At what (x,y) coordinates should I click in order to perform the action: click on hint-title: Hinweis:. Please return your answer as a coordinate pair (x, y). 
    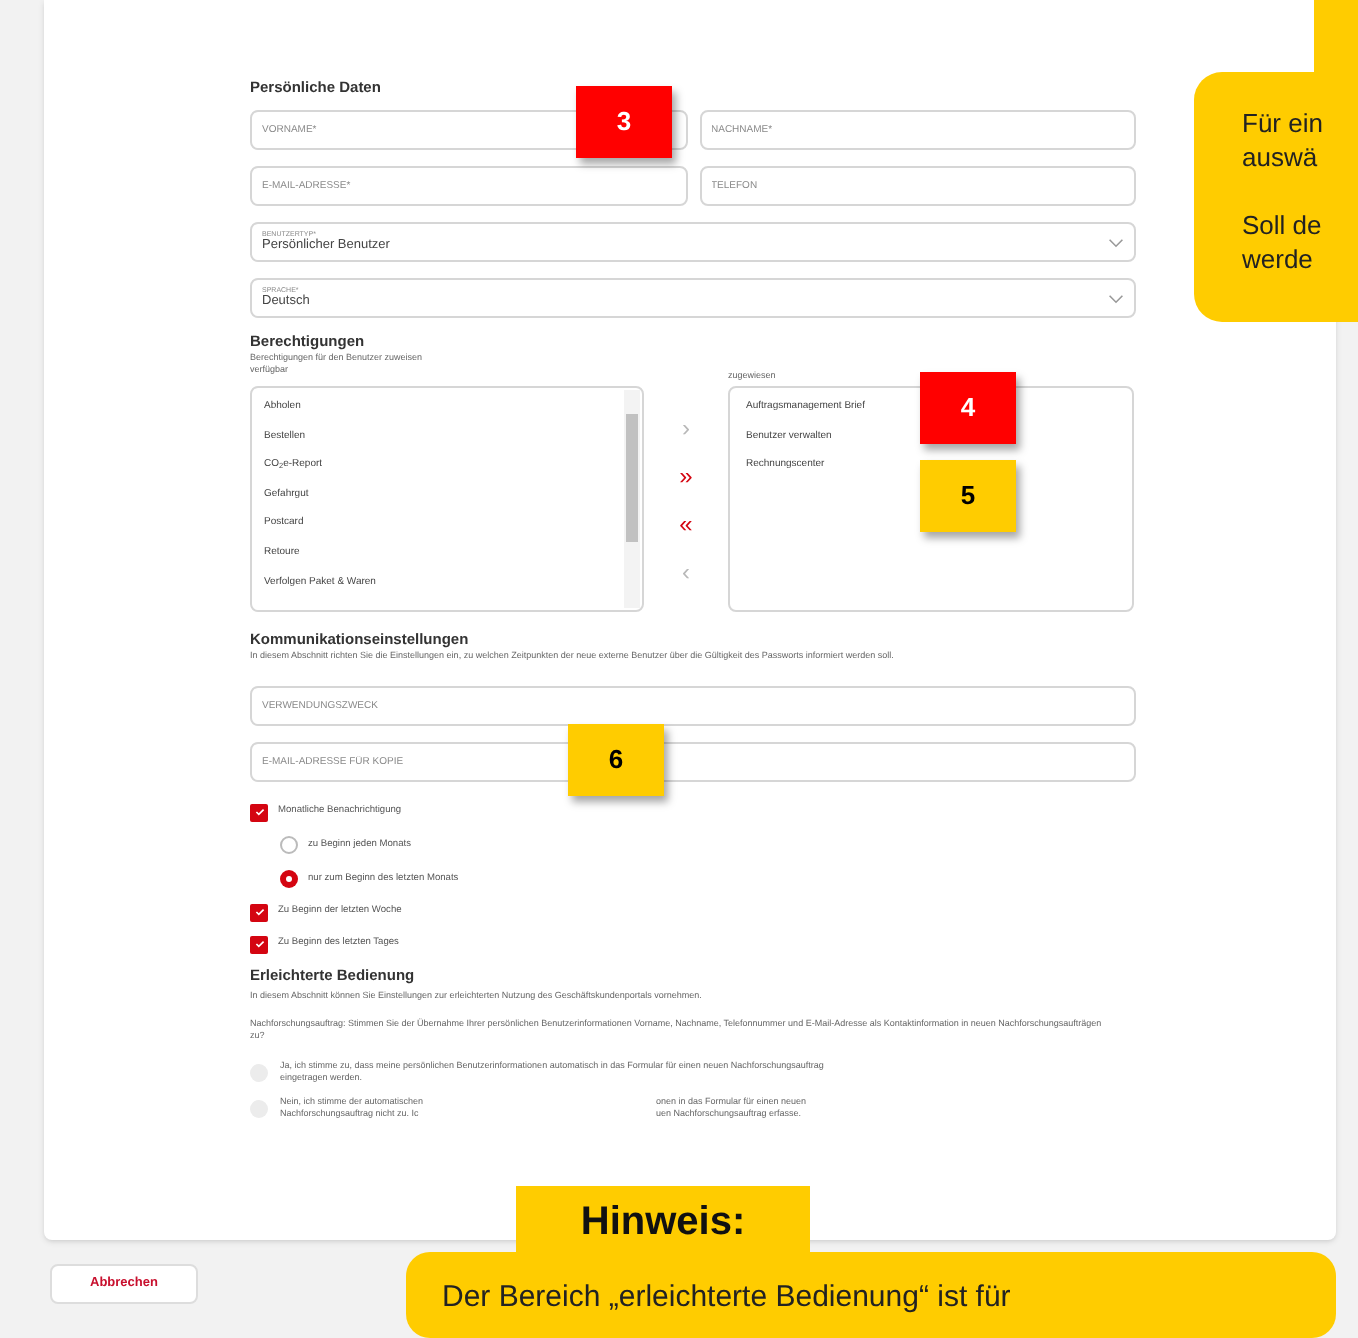
    Looking at the image, I should click on (663, 1222).